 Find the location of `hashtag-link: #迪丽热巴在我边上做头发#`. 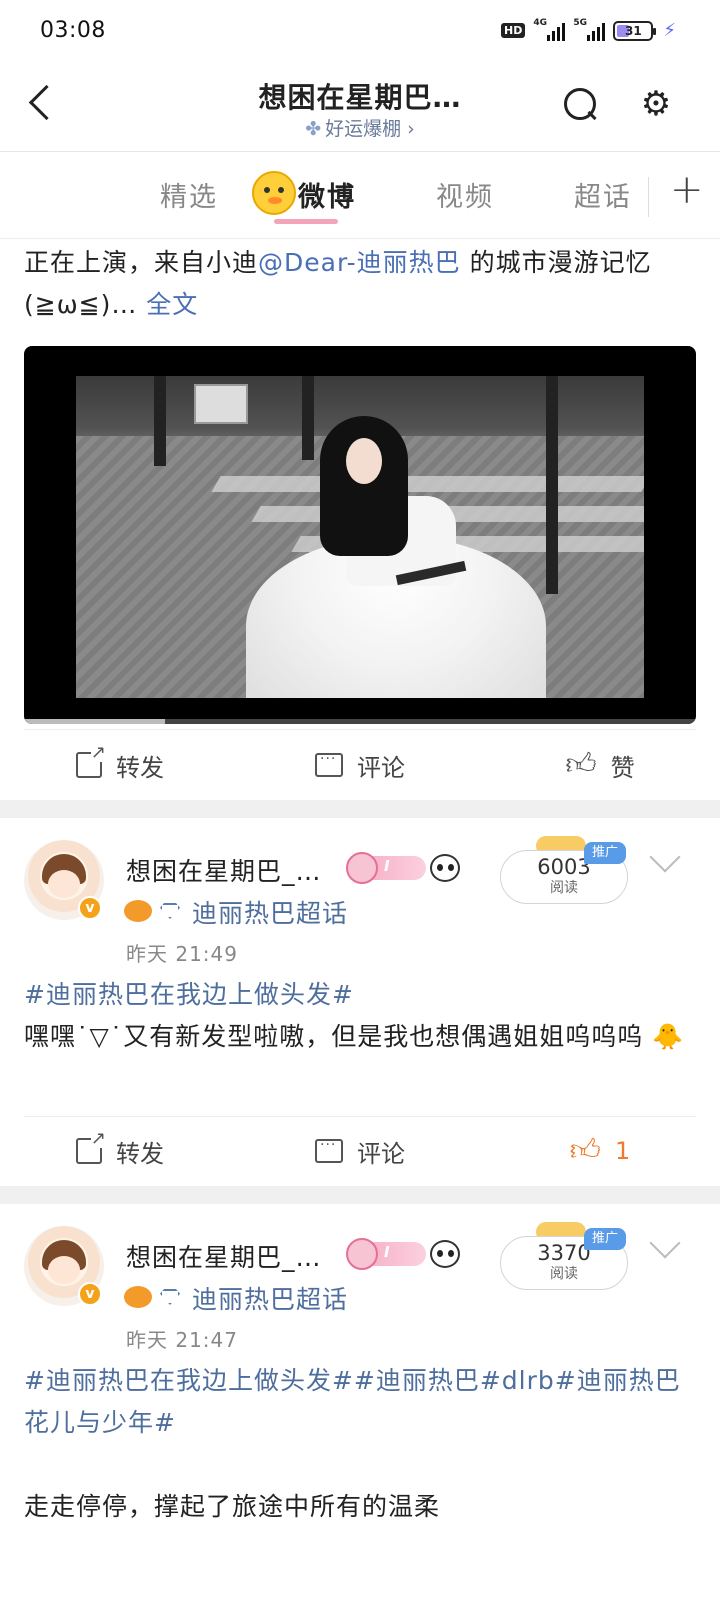

hashtag-link: #迪丽热巴在我边上做头发# is located at coordinates (360, 995).